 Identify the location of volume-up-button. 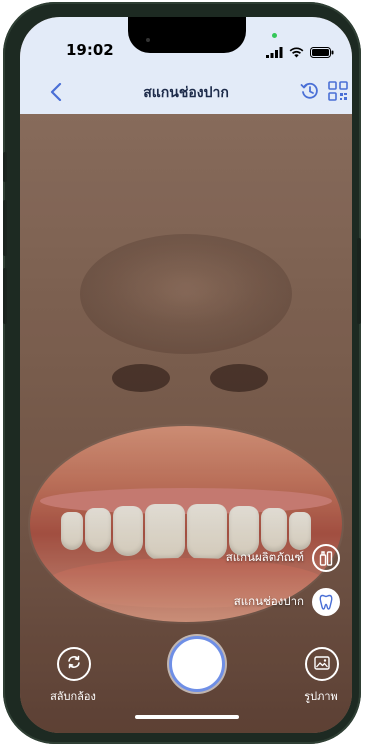
(5, 228).